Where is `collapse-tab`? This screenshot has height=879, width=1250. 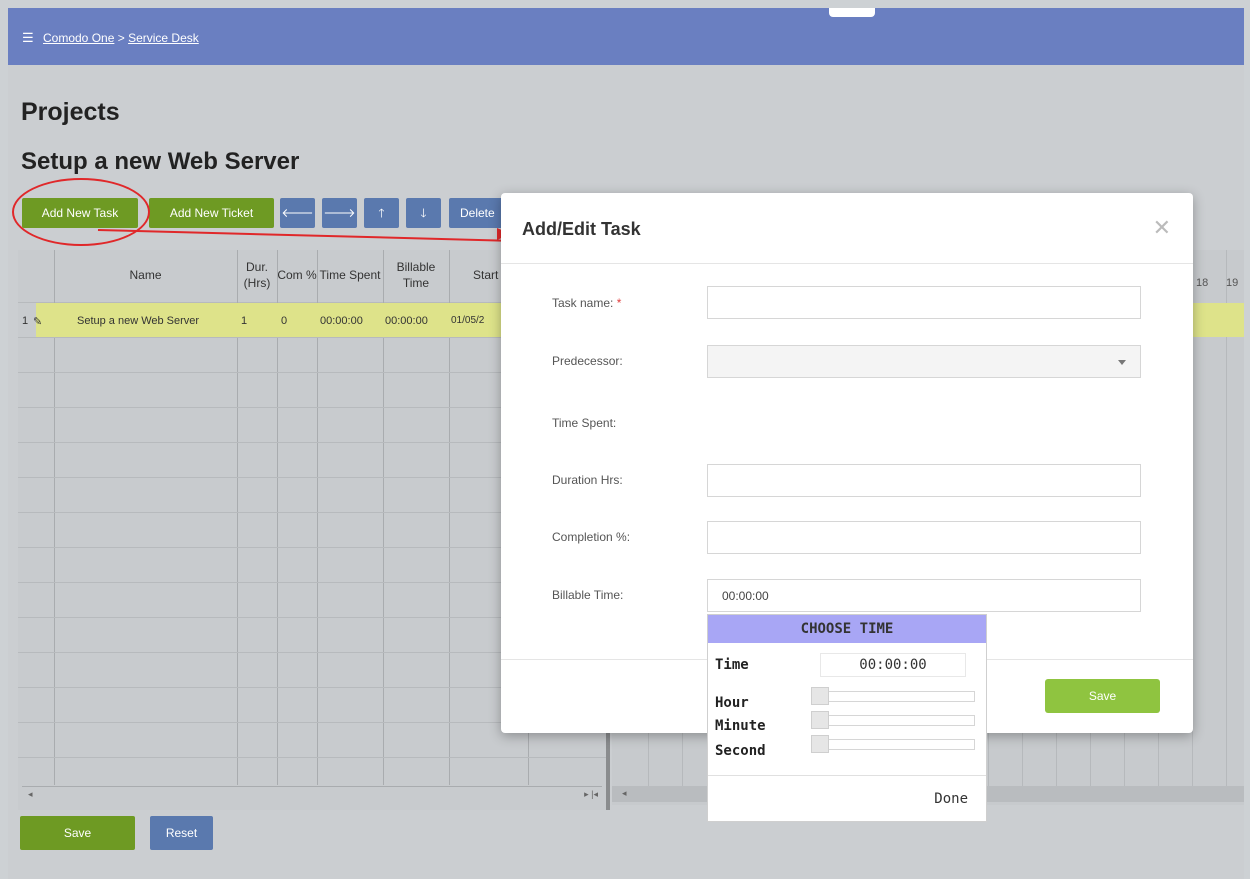 collapse-tab is located at coordinates (852, 12).